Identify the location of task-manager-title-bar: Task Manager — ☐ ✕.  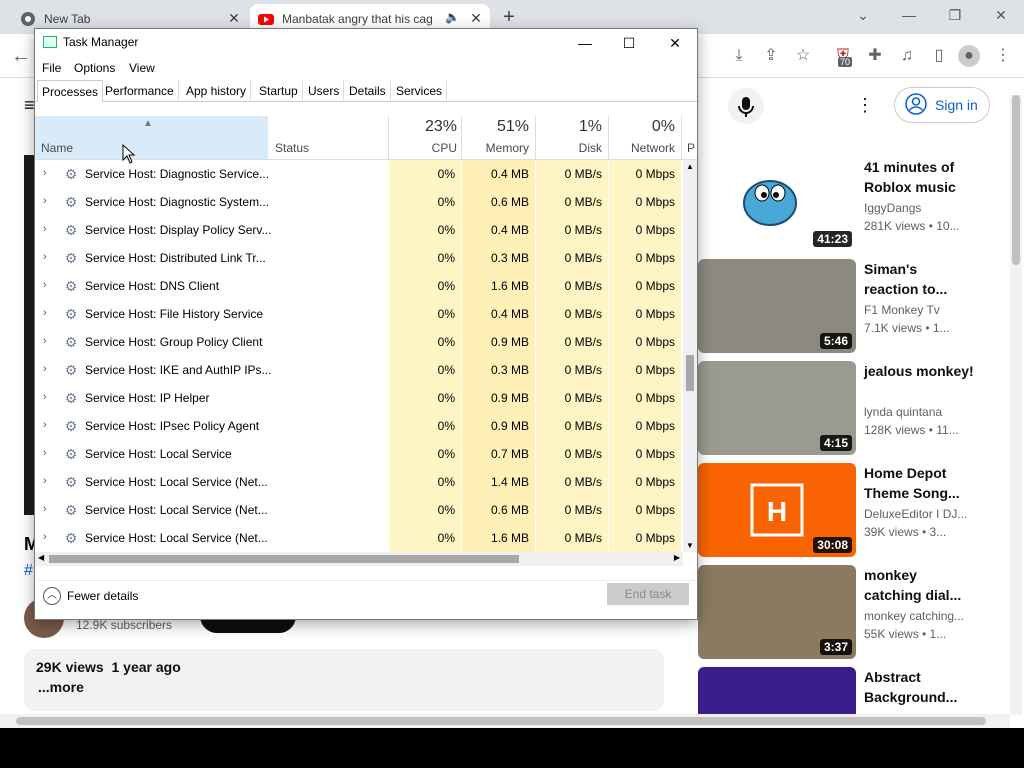
(366, 43).